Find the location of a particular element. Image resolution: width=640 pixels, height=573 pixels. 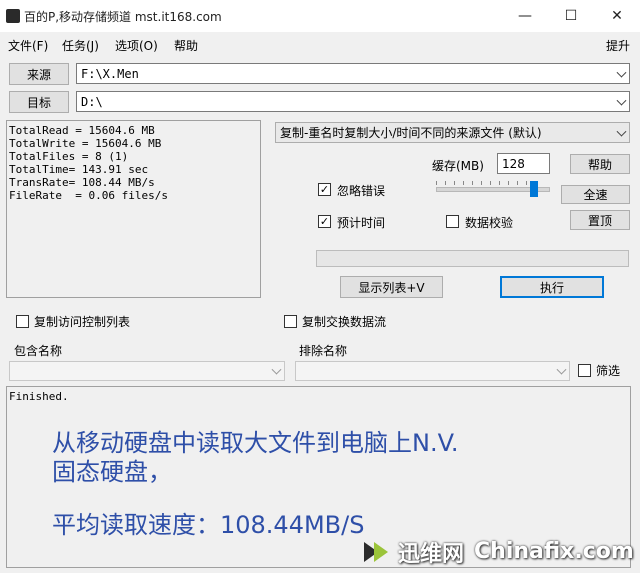

help-button: 帮助 is located at coordinates (600, 164).